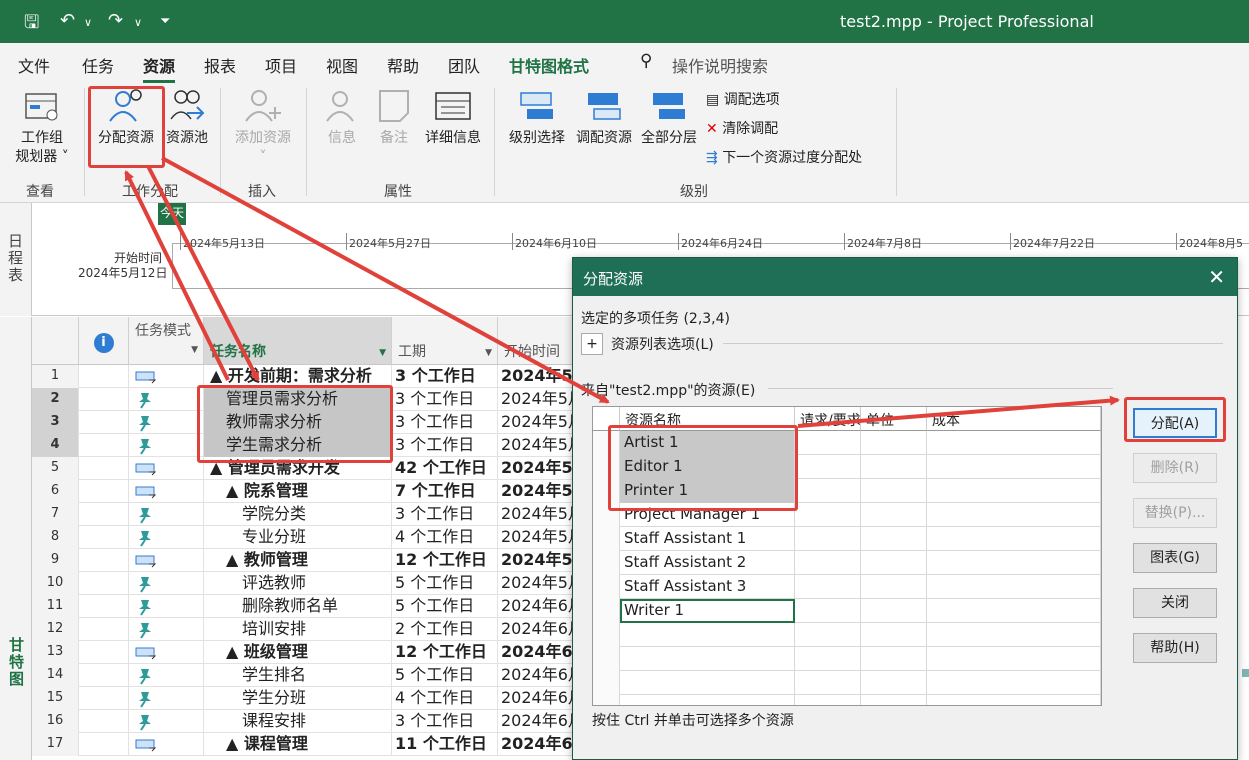  I want to click on table-row: 4 学生需求分析 3 个工作日 2024年5月, so click(312, 445).